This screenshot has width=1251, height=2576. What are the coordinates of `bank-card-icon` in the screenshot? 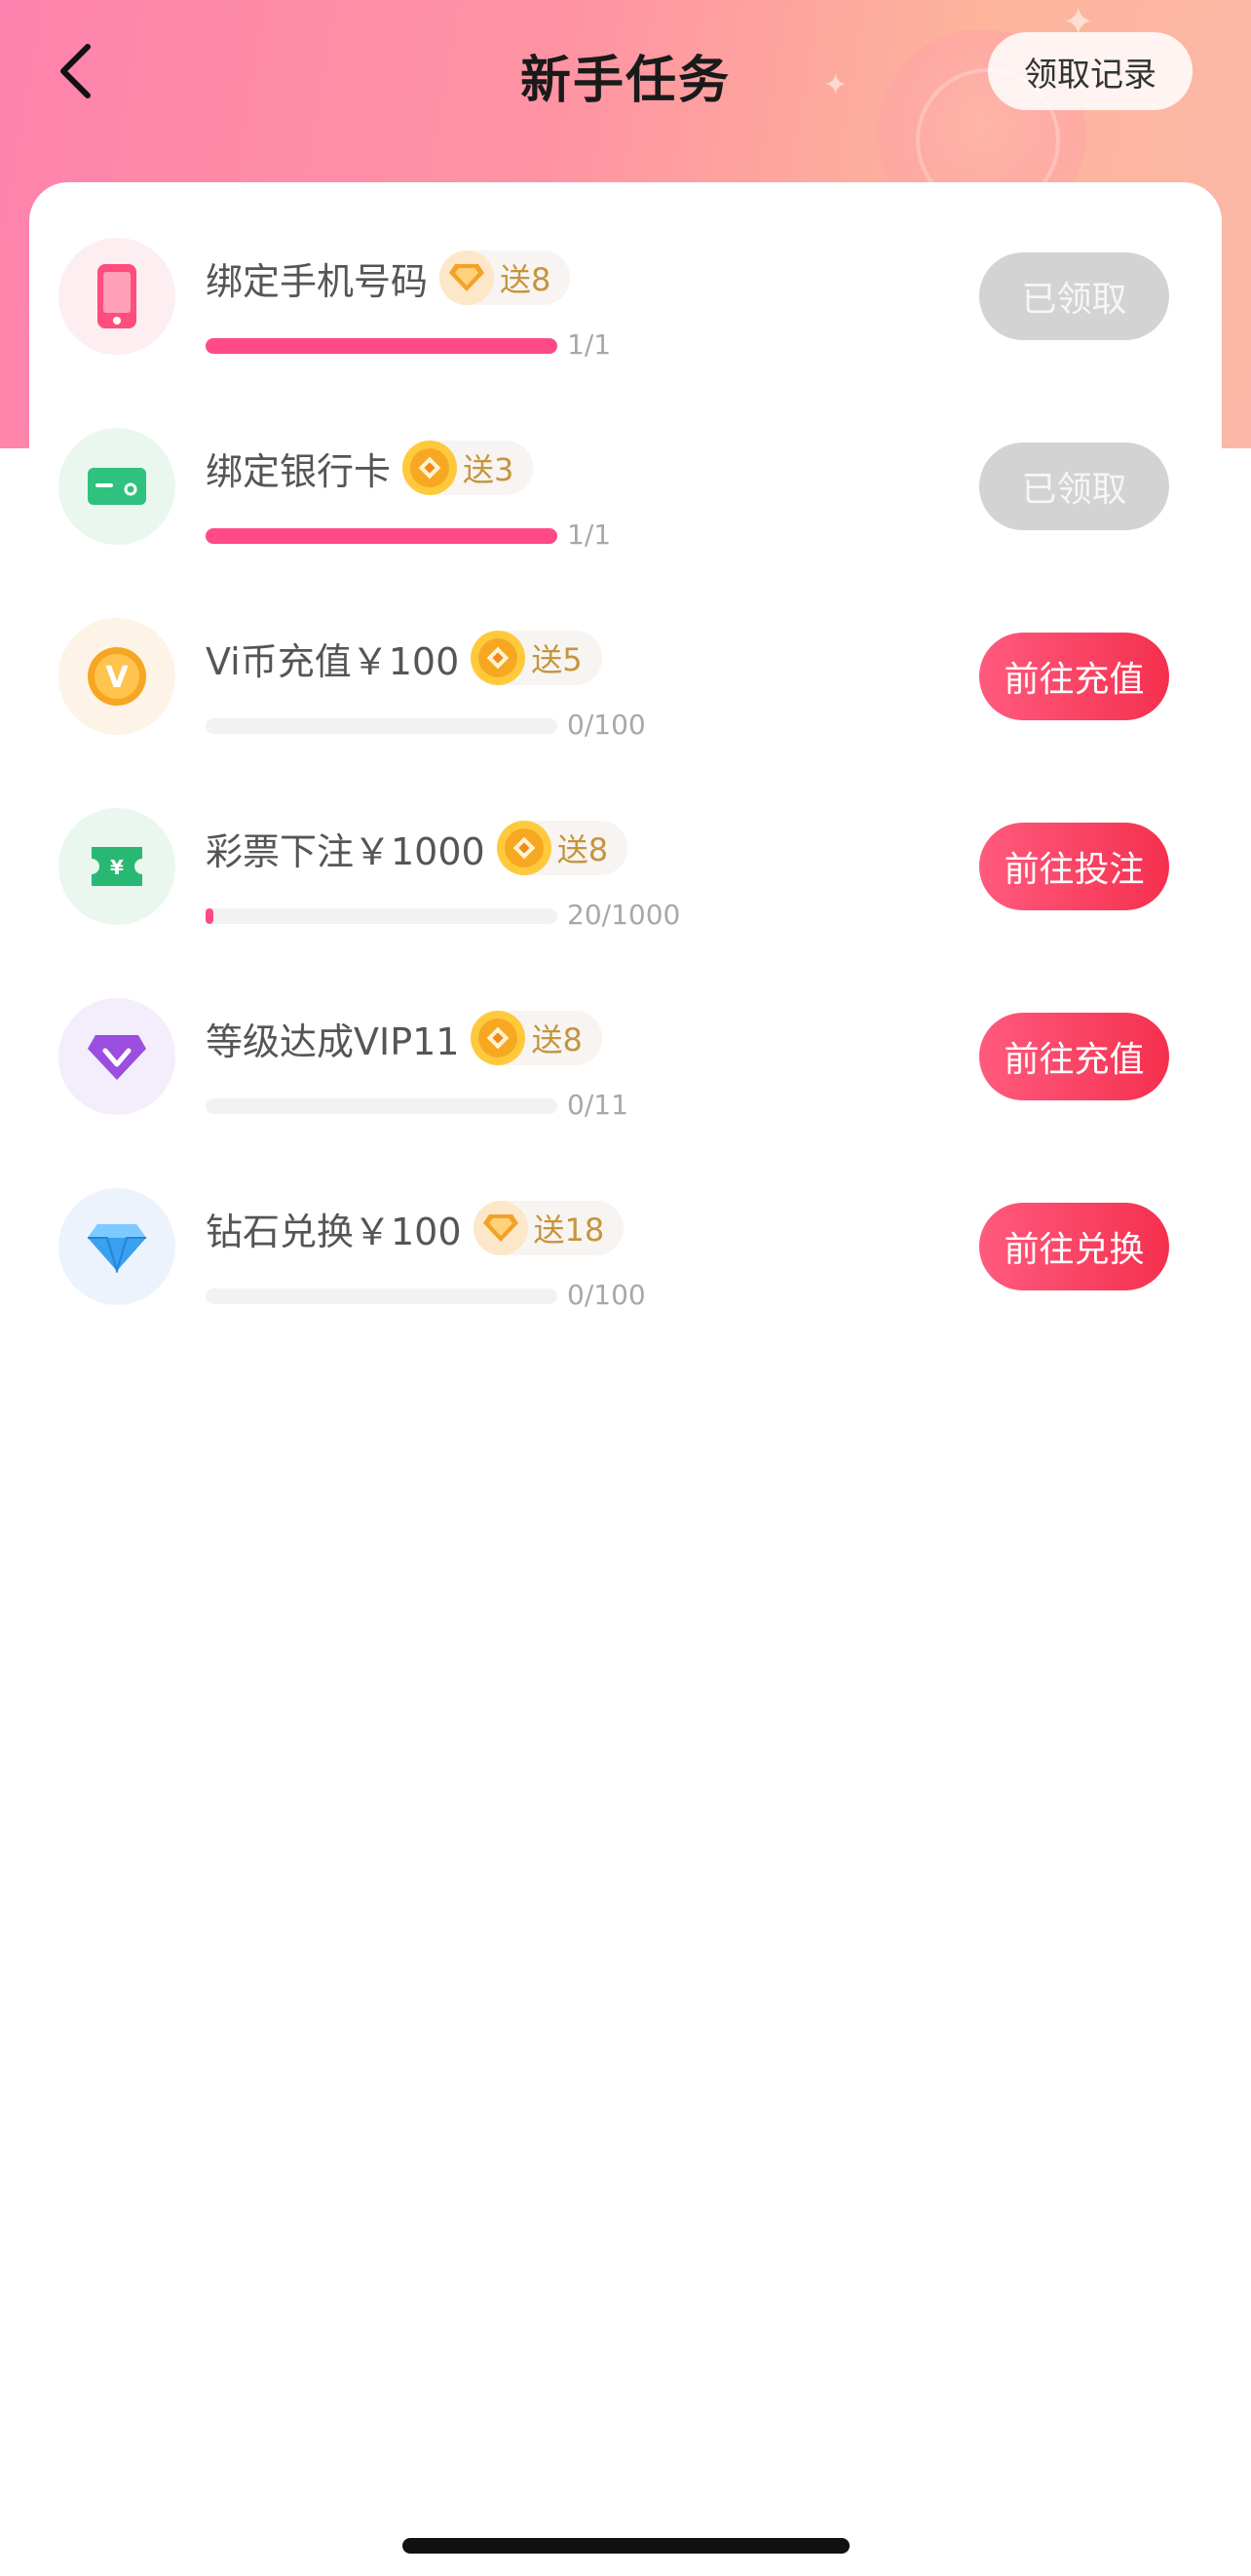 It's located at (117, 486).